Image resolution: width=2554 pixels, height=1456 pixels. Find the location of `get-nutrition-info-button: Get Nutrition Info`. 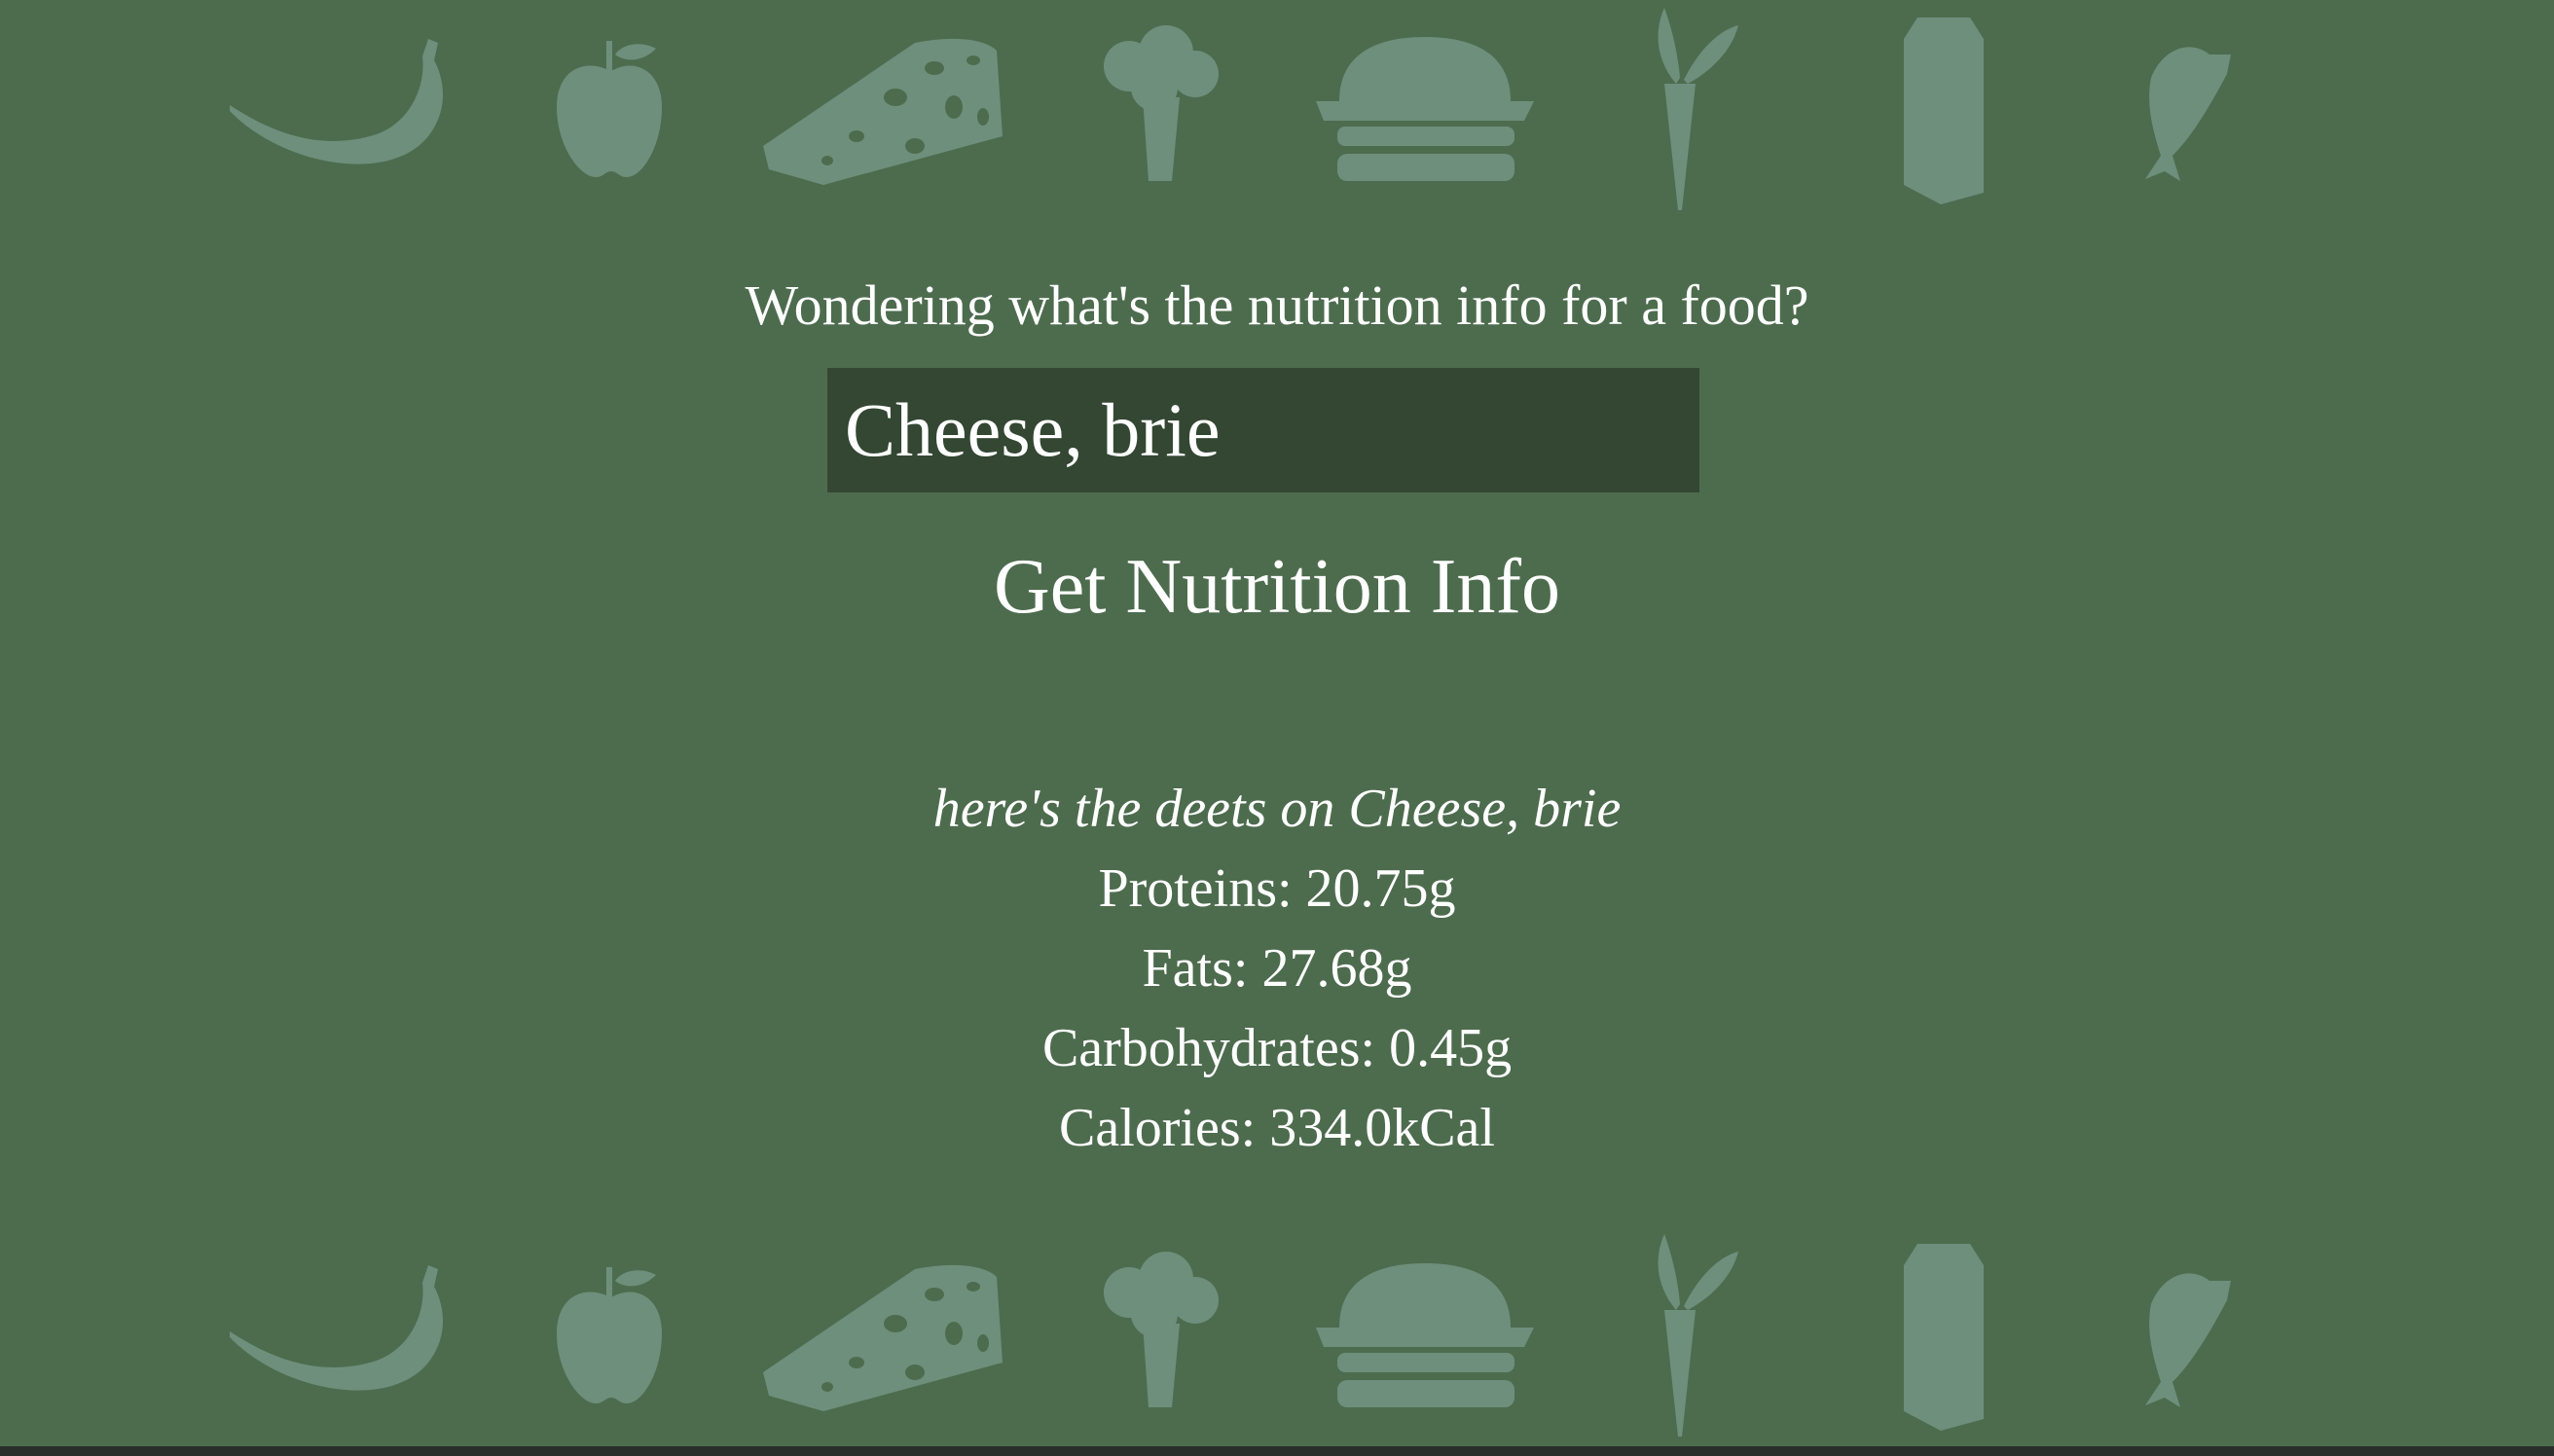

get-nutrition-info-button: Get Nutrition Info is located at coordinates (1277, 587).